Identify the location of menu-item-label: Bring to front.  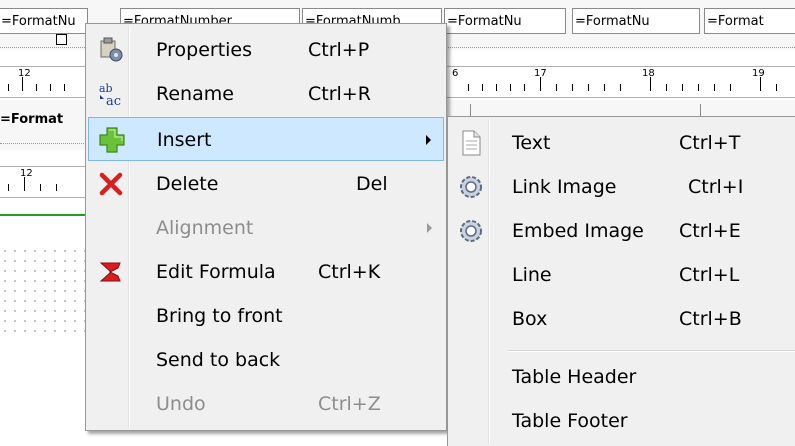
(219, 316).